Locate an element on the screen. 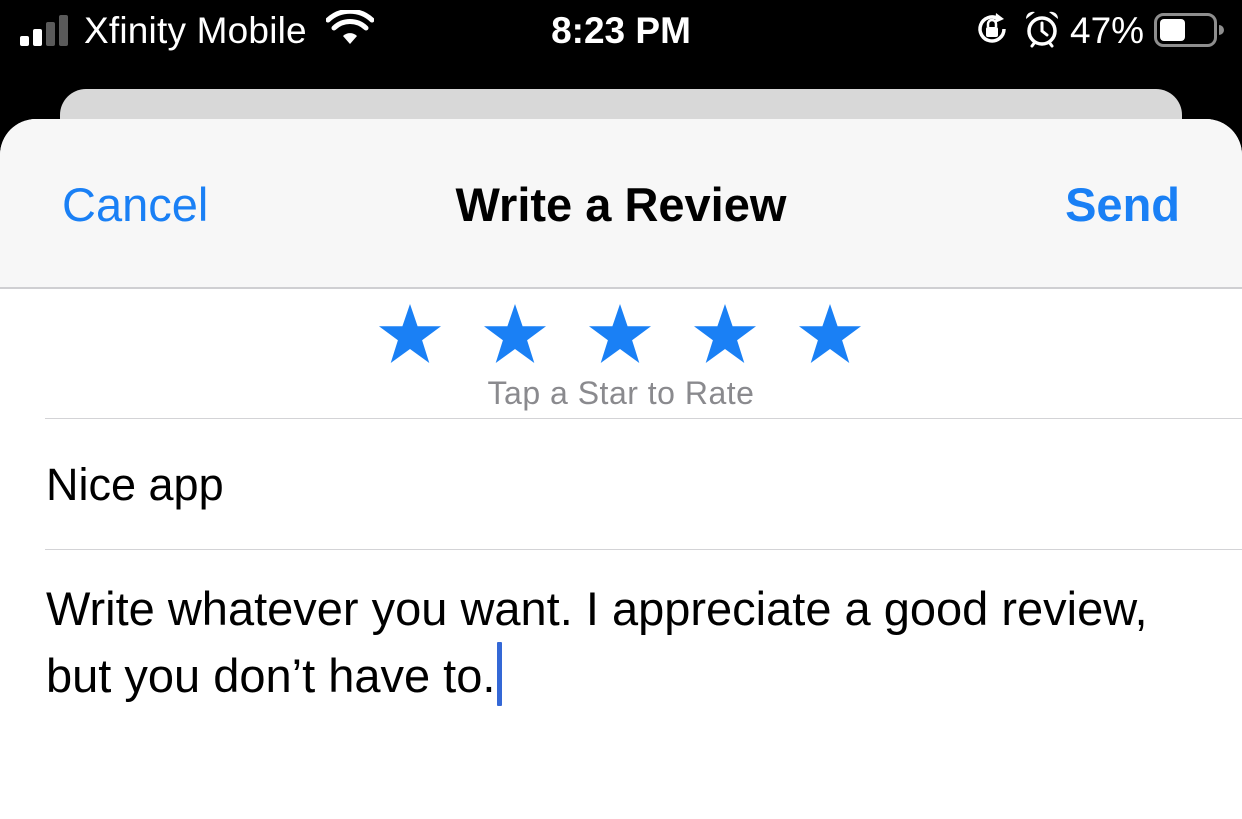 Image resolution: width=1242 pixels, height=819 pixels. status-bar: Xfinity Mobile 8:23 PM 47% is located at coordinates (621, 31).